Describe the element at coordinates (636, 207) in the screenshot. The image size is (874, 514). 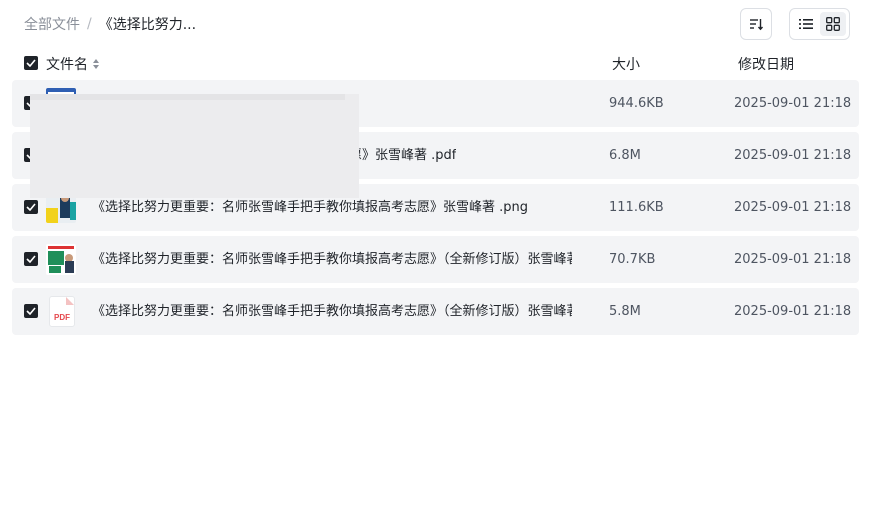
I see `file-size: 111.6KB` at that location.